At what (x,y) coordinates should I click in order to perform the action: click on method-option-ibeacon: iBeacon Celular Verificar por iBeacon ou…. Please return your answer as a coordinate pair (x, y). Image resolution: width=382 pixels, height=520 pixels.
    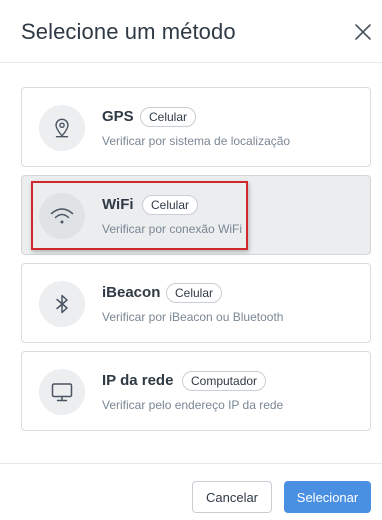
    Looking at the image, I should click on (196, 303).